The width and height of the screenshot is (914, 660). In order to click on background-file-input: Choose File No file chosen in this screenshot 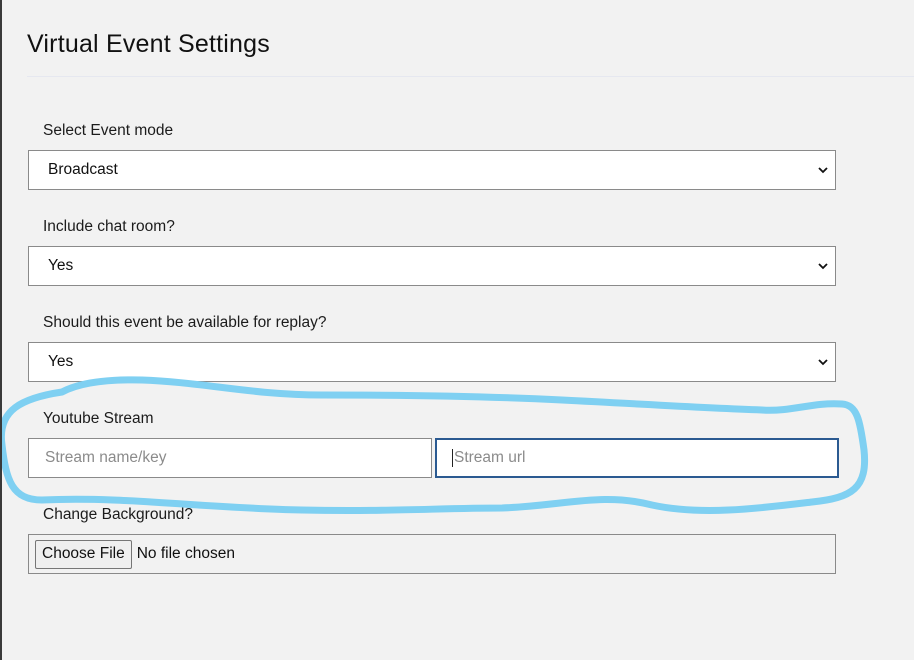, I will do `click(432, 554)`.